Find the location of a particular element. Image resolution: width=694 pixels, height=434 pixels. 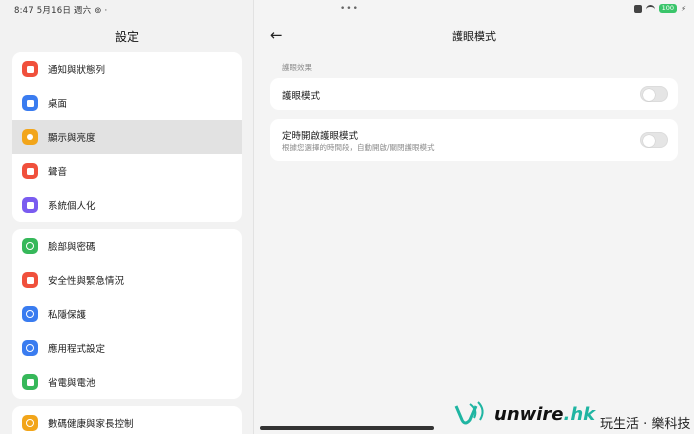

sidebar-item-privacy: 私隱保護 is located at coordinates (127, 314).